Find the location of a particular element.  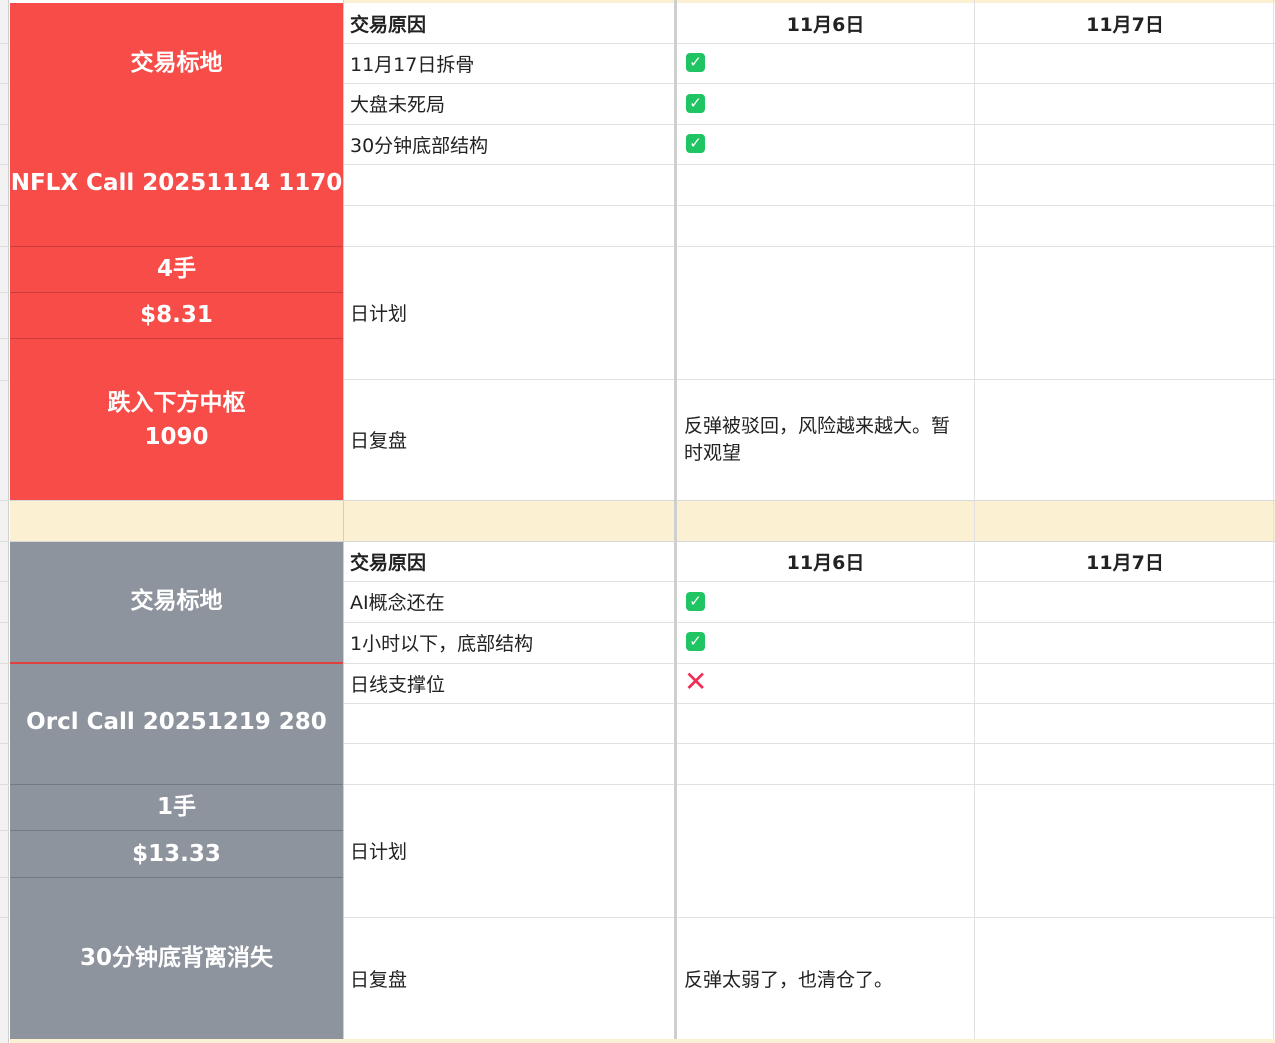

reason-item: 大盘未死局 is located at coordinates (509, 103).